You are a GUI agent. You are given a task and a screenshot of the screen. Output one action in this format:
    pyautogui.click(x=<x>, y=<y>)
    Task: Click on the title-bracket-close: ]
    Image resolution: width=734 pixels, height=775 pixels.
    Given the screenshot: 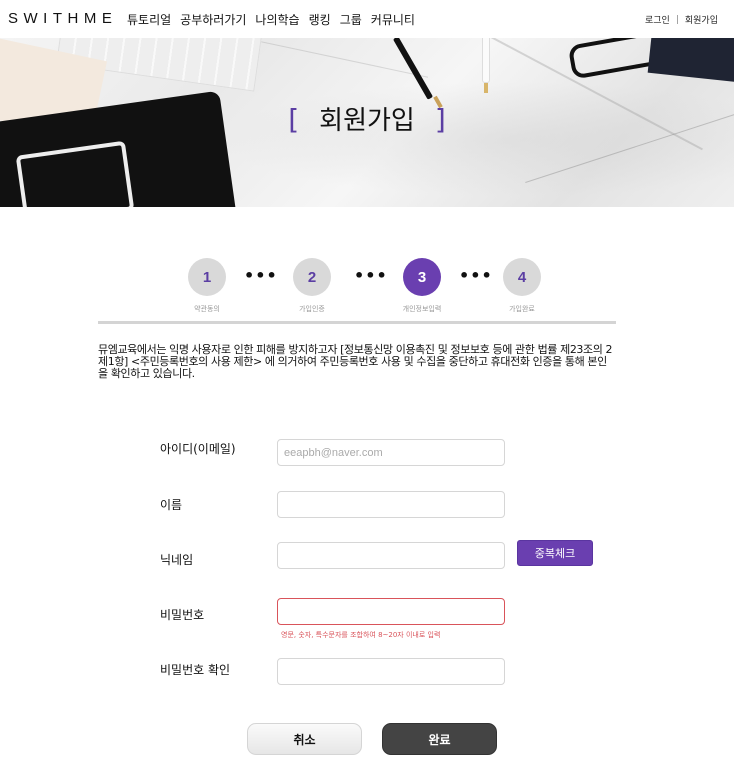 What is the action you would take?
    pyautogui.click(x=440, y=119)
    